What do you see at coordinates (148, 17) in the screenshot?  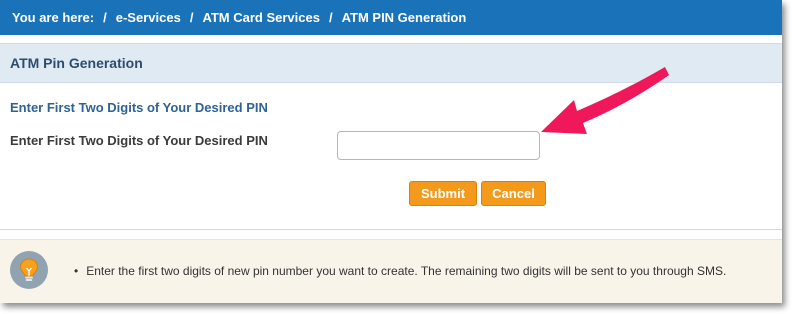 I see `breadcrumb-item-e-services: e-Services` at bounding box center [148, 17].